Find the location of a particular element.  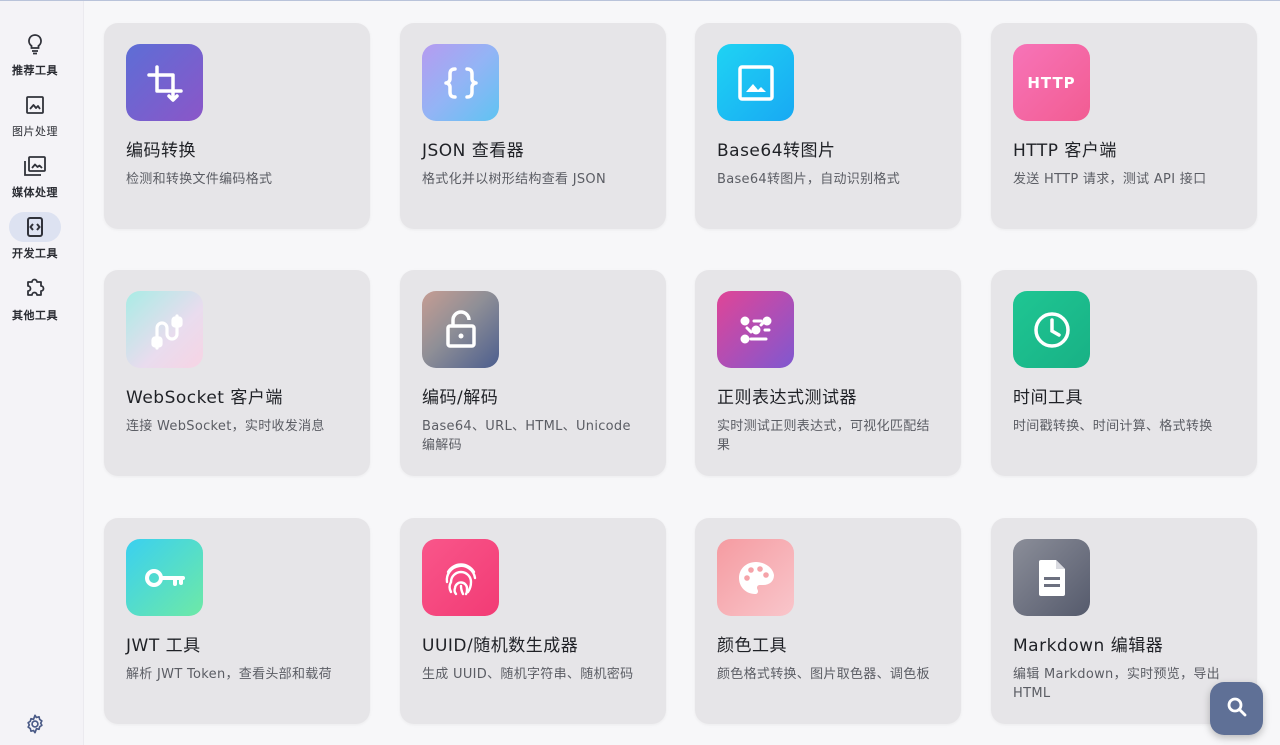

crop-rotate-icon is located at coordinates (164, 82).